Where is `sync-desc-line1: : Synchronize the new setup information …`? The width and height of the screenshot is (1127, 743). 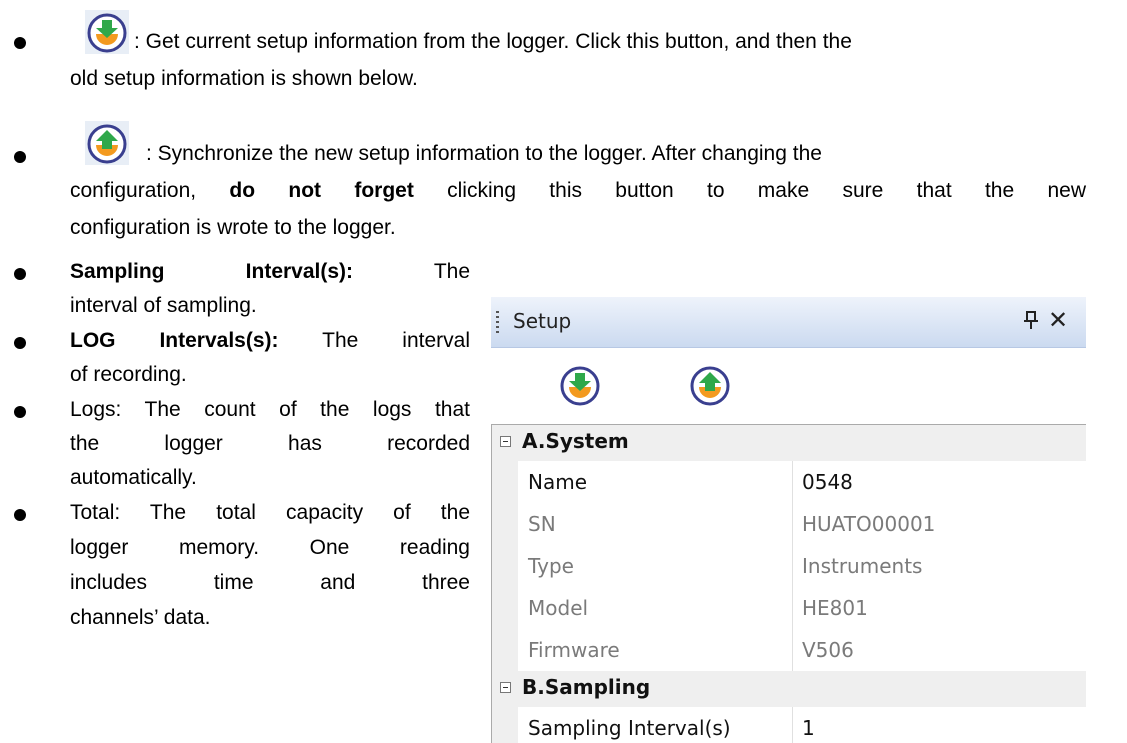
sync-desc-line1: : Synchronize the new setup information … is located at coordinates (484, 153).